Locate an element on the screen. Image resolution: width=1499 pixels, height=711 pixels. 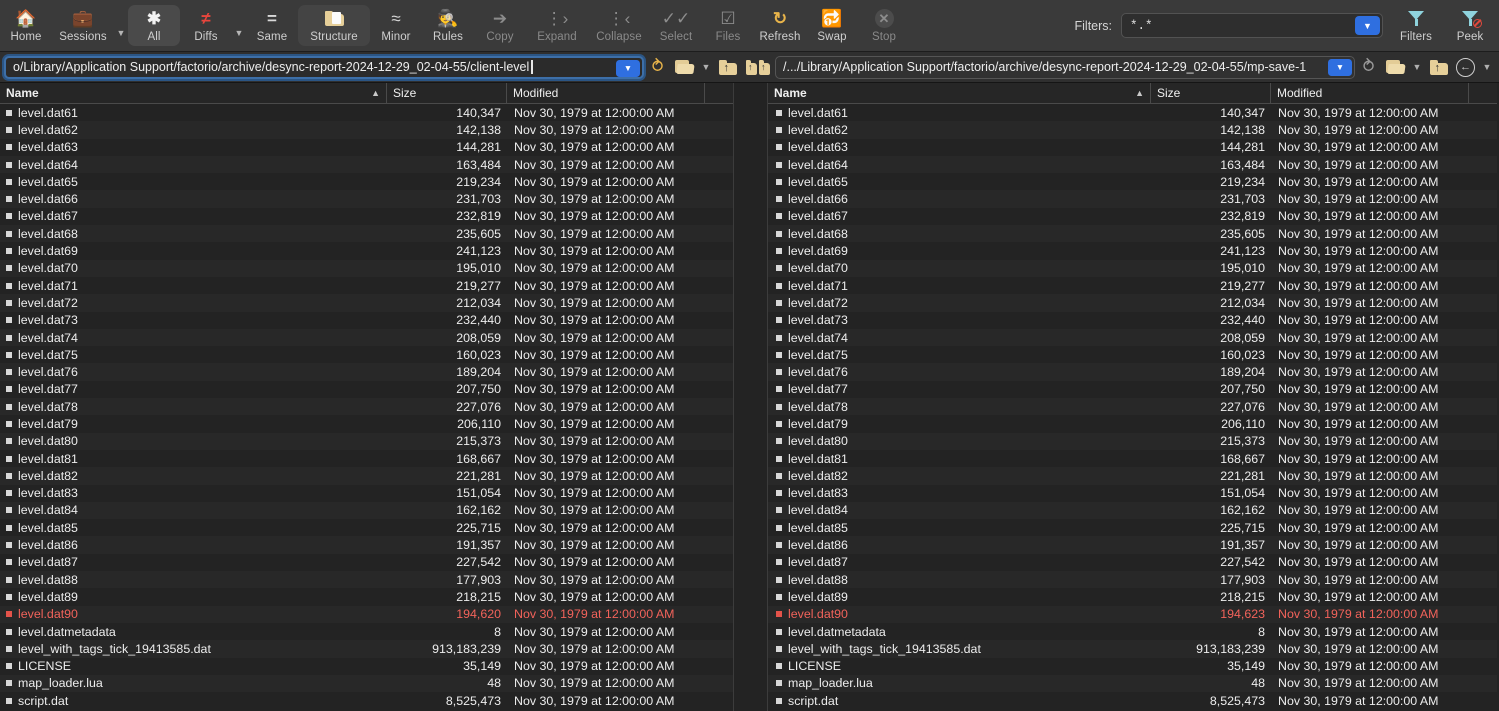
left-reload-arrow-icon: ⥁ is located at coordinates (657, 67).